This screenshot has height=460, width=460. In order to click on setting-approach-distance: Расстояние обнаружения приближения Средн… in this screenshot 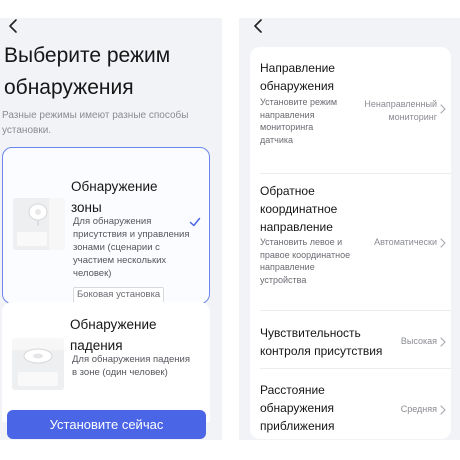, I will do `click(350, 404)`.